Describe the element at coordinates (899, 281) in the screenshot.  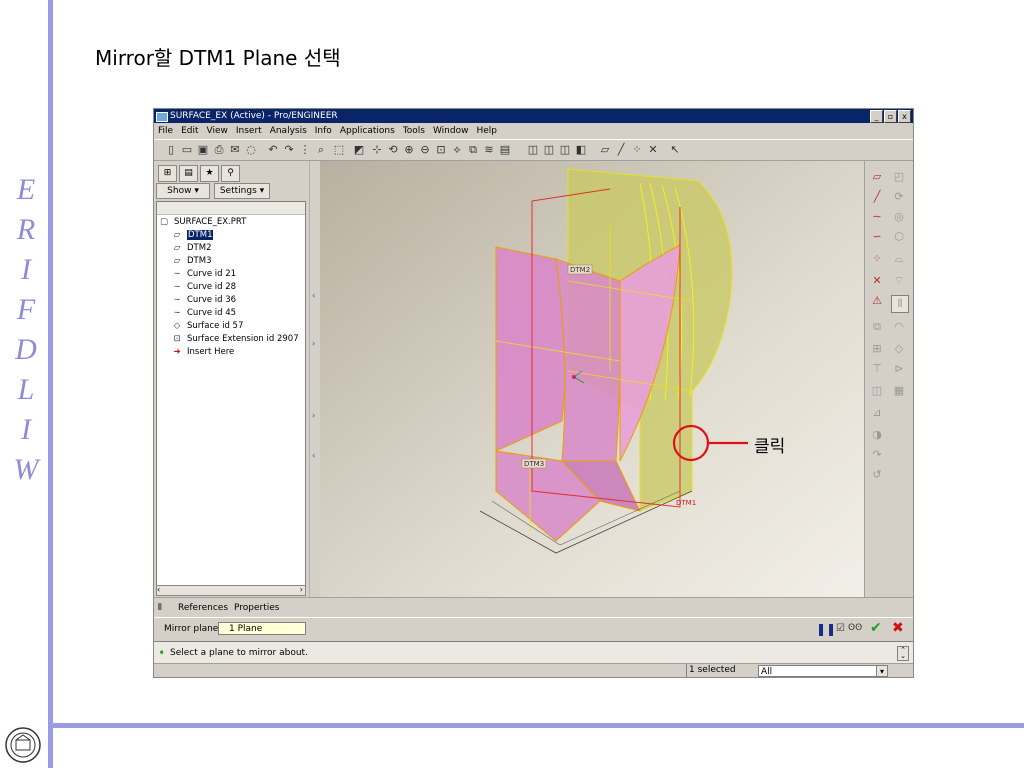
I see `draft-tool-icon: ⌔` at that location.